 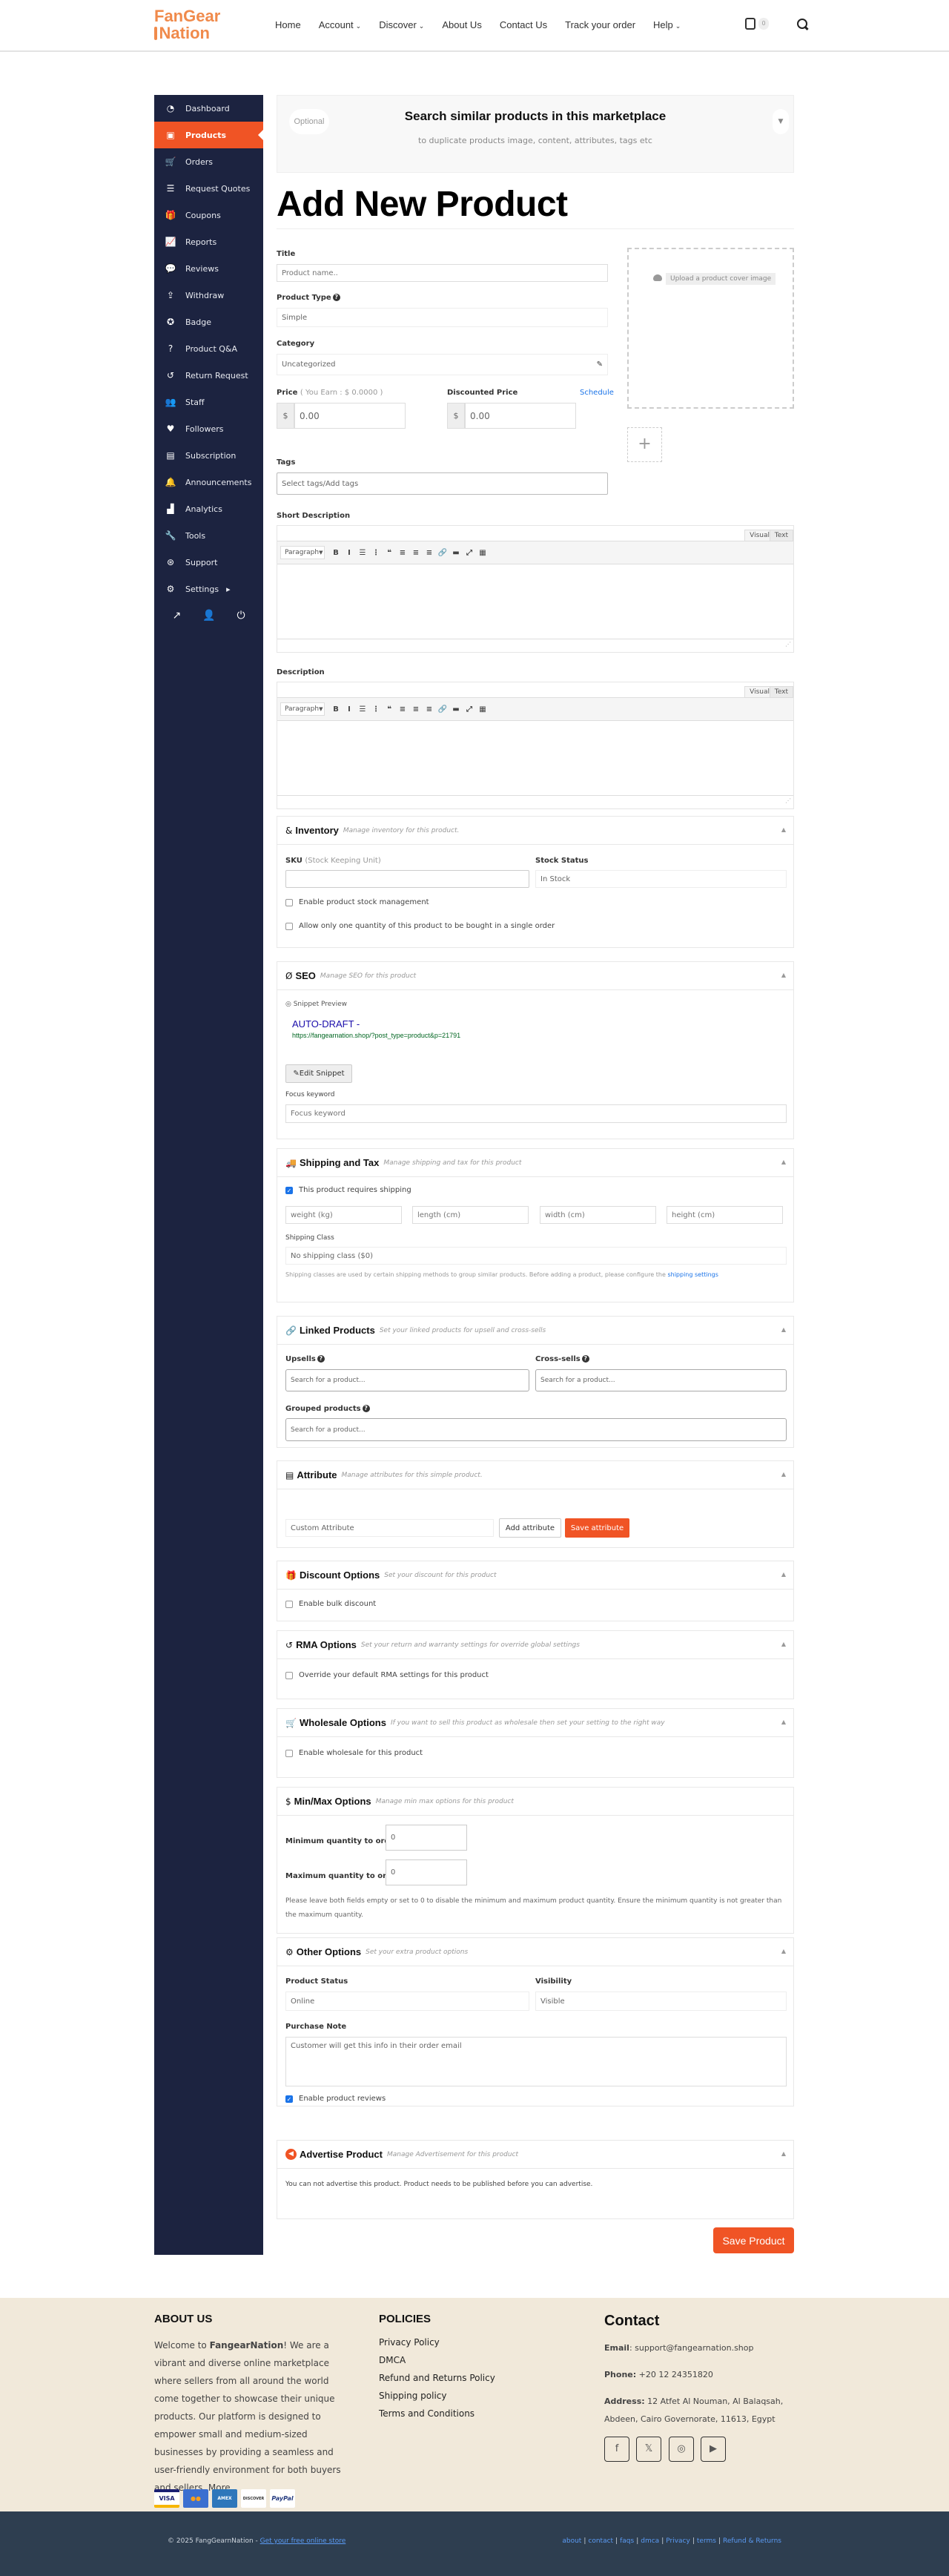 What do you see at coordinates (753, 2240) in the screenshot?
I see `save-product-button: Save Product` at bounding box center [753, 2240].